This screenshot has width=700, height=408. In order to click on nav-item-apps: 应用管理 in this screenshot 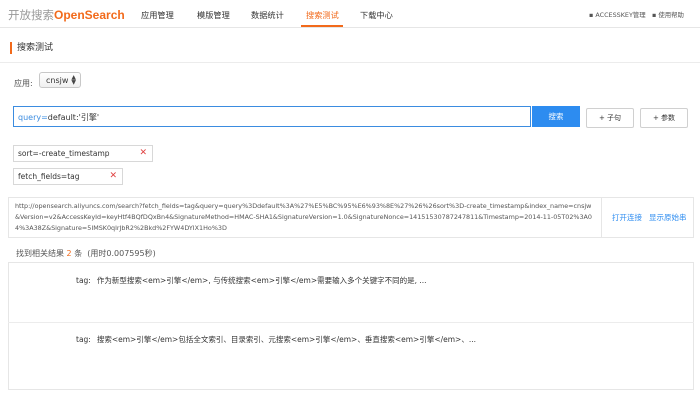, I will do `click(157, 15)`.